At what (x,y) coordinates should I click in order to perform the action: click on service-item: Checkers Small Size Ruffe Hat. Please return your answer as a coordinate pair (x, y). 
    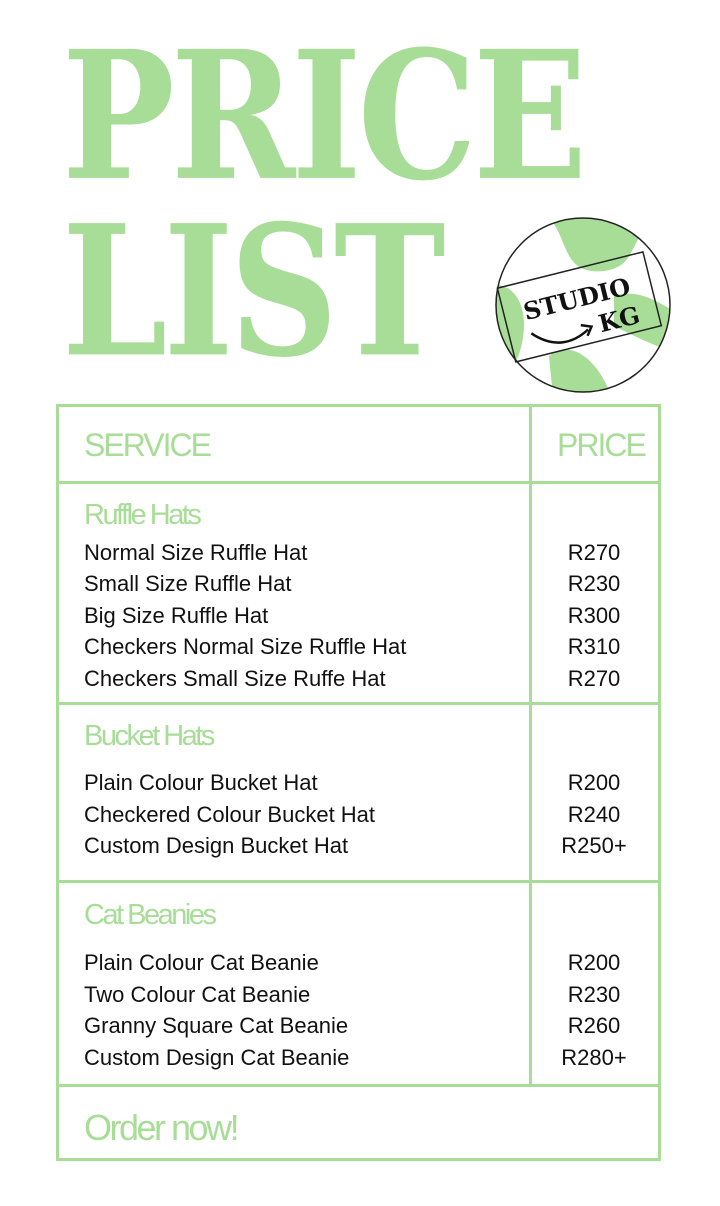
    Looking at the image, I should click on (235, 678).